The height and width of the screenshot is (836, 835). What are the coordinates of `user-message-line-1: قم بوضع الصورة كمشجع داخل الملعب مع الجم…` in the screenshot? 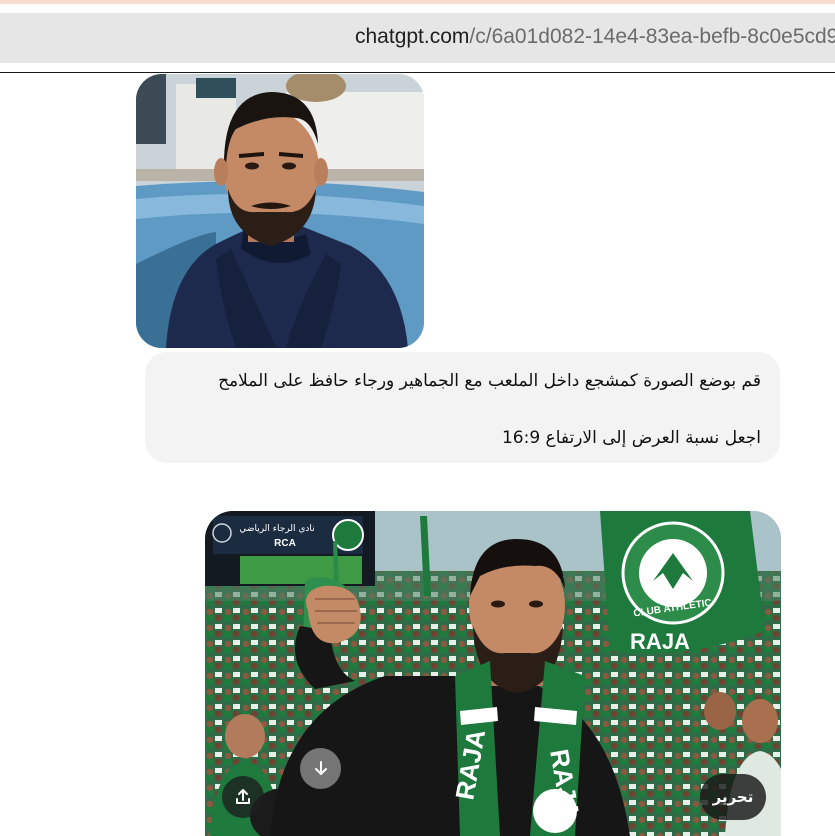 It's located at (489, 381).